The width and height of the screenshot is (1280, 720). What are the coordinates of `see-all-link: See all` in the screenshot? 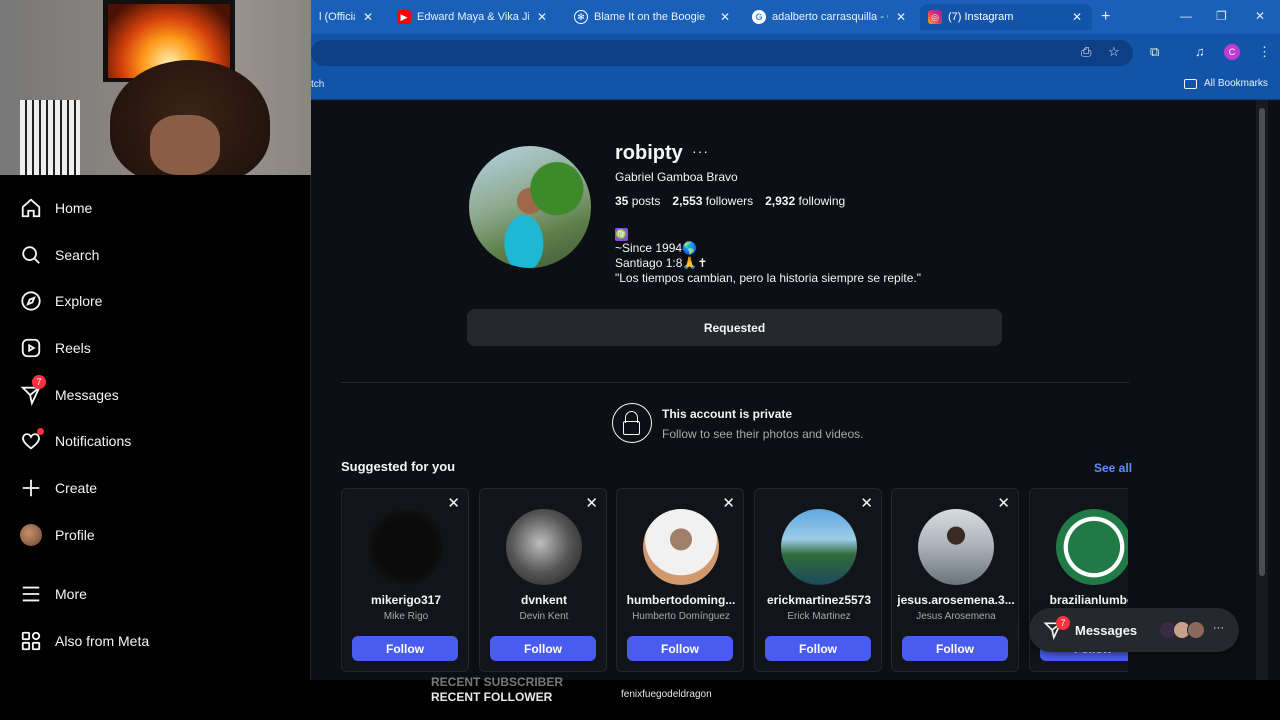 It's located at (1113, 468).